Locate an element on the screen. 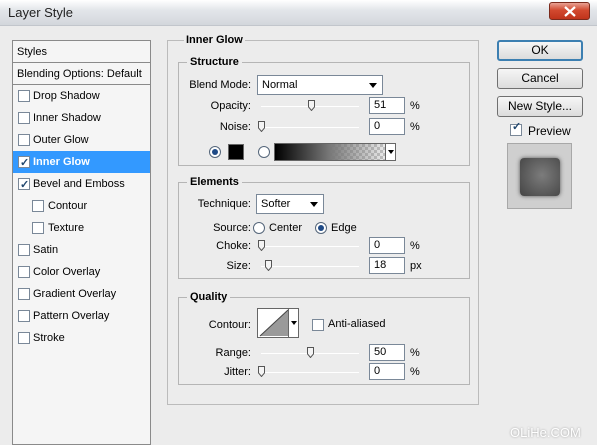 This screenshot has height=445, width=597. style-item-contour: Contour is located at coordinates (81, 206).